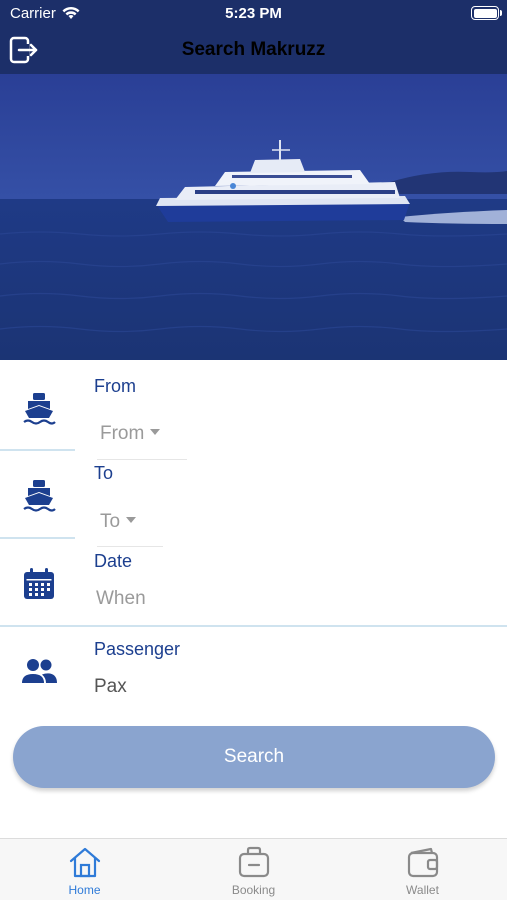 This screenshot has height=900, width=507. I want to click on tab-booking-label: Booking, so click(253, 890).